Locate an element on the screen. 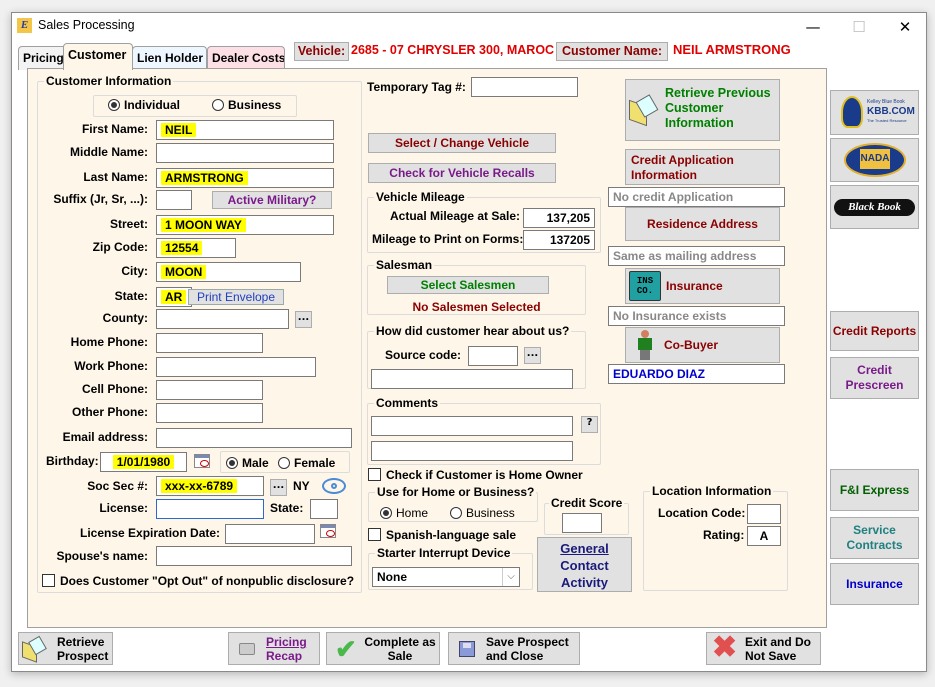 This screenshot has width=935, height=687. tab-lien-holder: Lien Holder is located at coordinates (169, 58).